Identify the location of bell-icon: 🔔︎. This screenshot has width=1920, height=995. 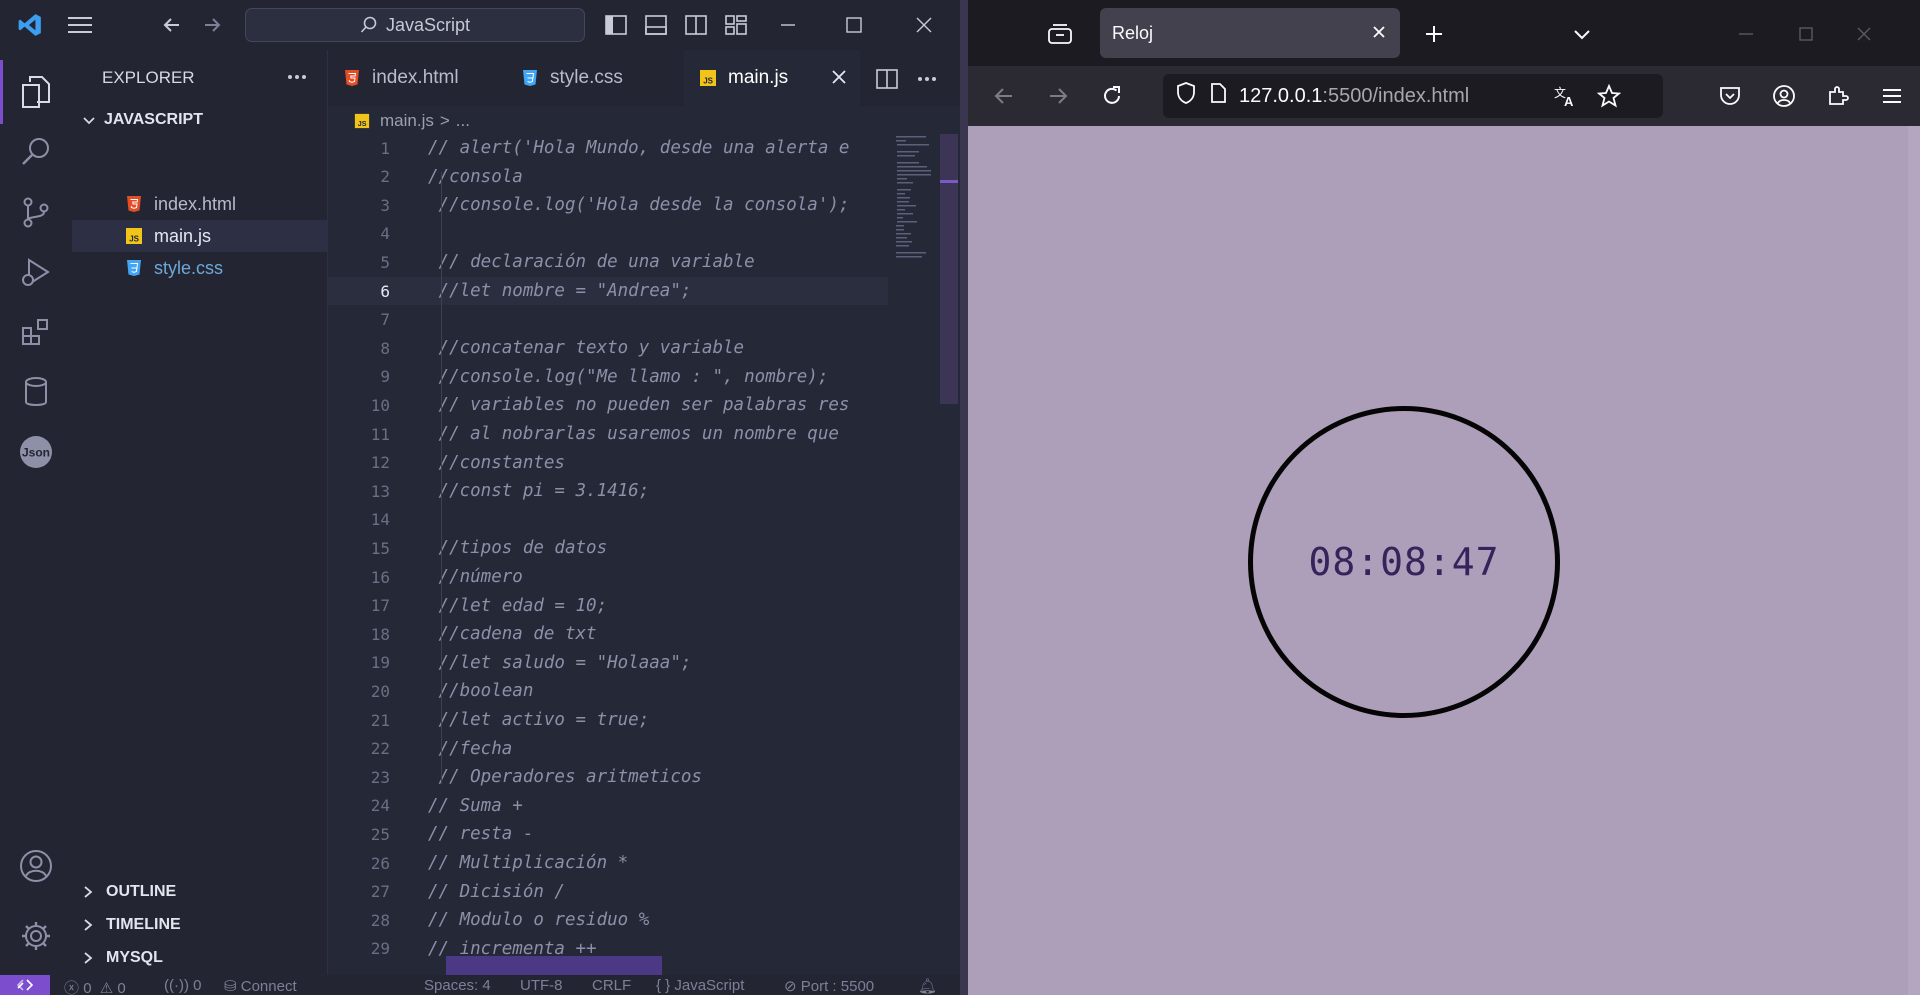
(927, 986).